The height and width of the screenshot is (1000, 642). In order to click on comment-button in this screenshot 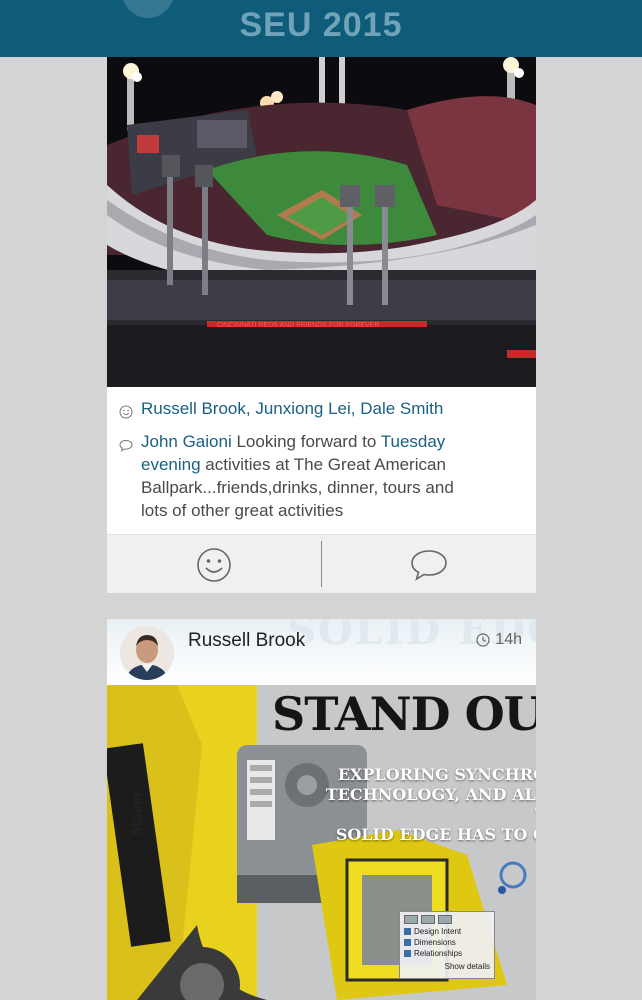, I will do `click(429, 564)`.